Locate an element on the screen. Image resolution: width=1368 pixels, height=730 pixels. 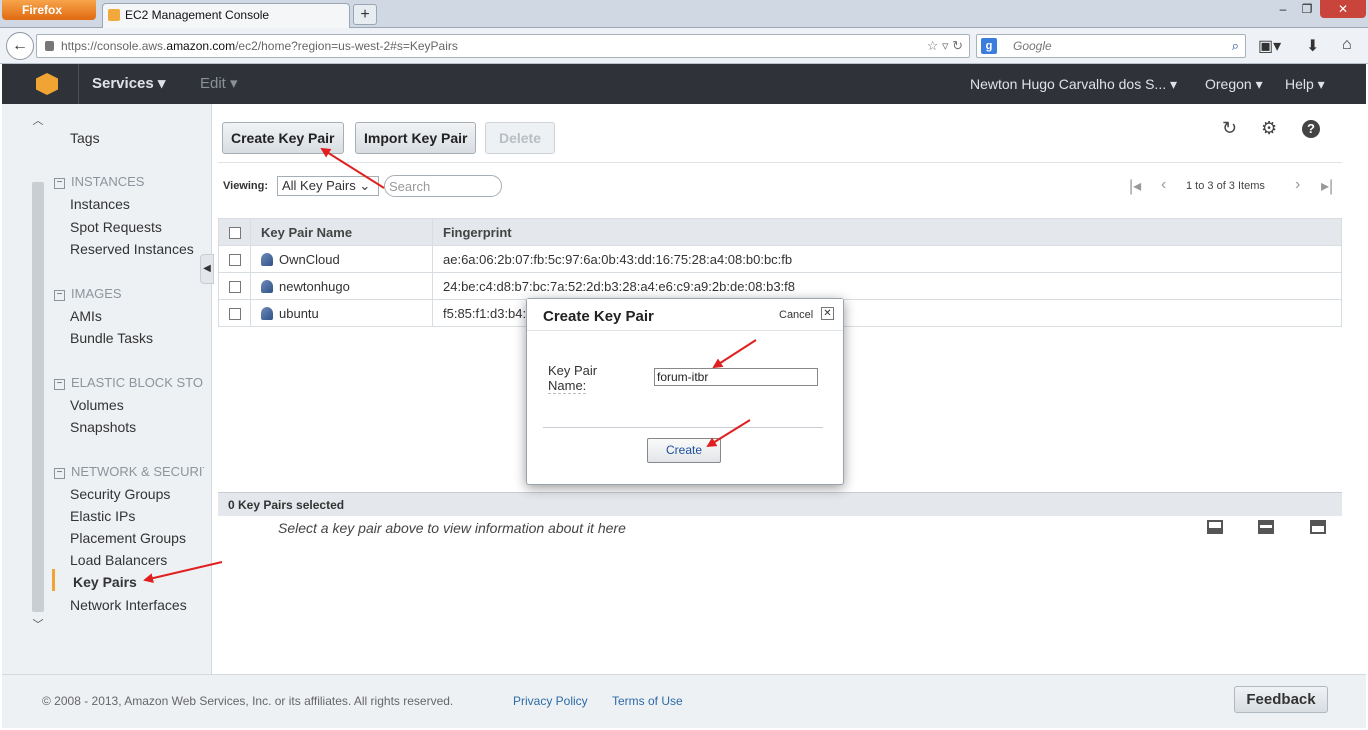
account-menu: Newton Hugo Carvalho dos S... ▾ is located at coordinates (1073, 84).